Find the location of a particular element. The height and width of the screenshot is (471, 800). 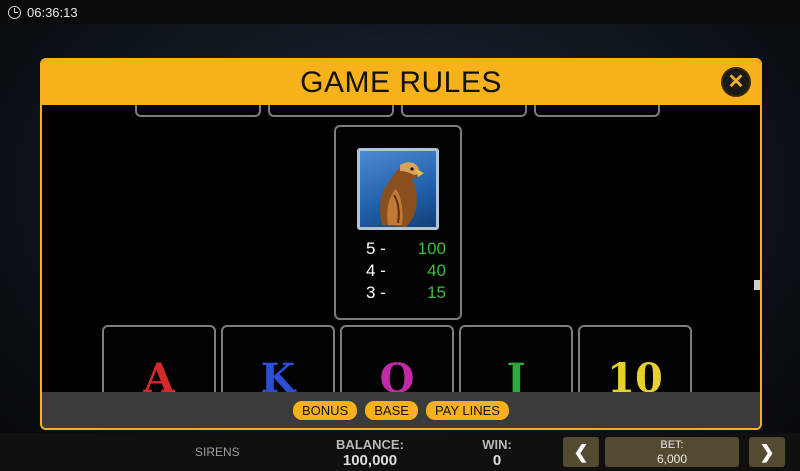

bet-value: 6,000 is located at coordinates (672, 459).